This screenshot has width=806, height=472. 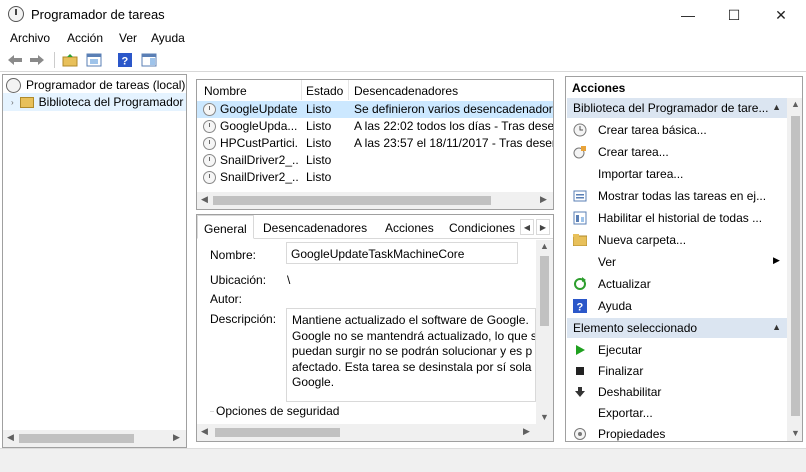 What do you see at coordinates (225, 91) in the screenshot?
I see `column-header-name: Nombre` at bounding box center [225, 91].